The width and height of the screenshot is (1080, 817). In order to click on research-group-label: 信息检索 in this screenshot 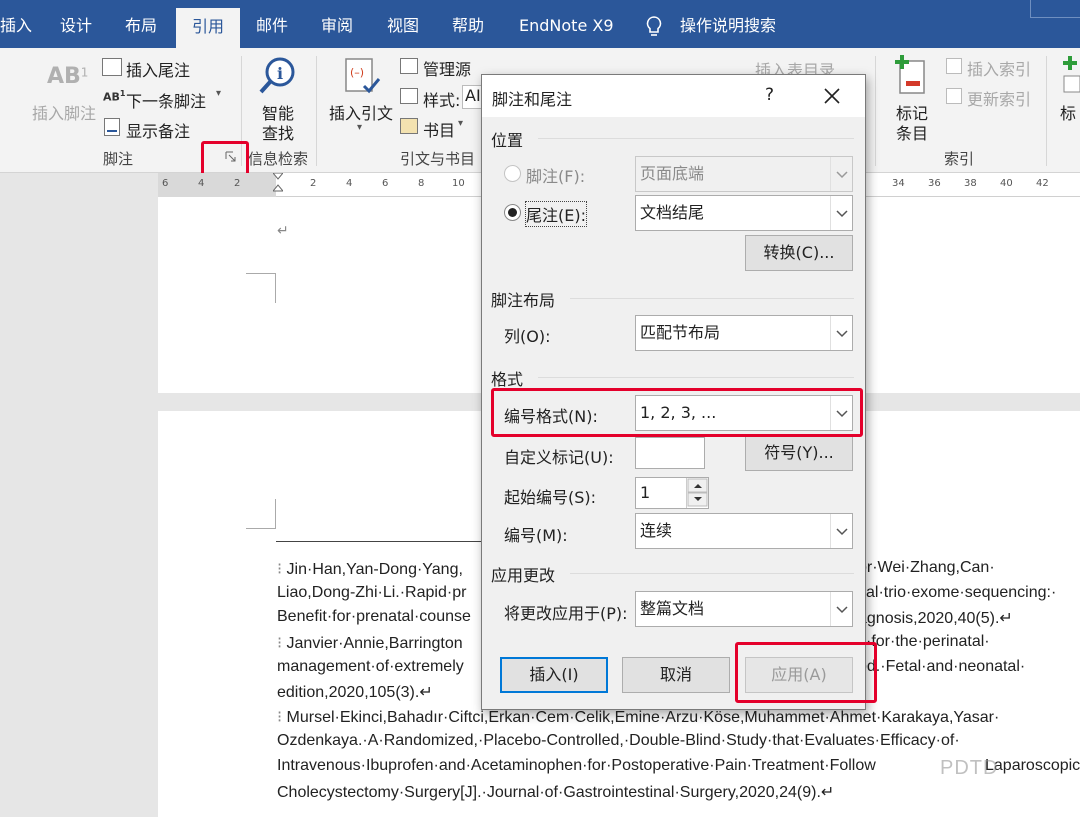, I will do `click(278, 159)`.